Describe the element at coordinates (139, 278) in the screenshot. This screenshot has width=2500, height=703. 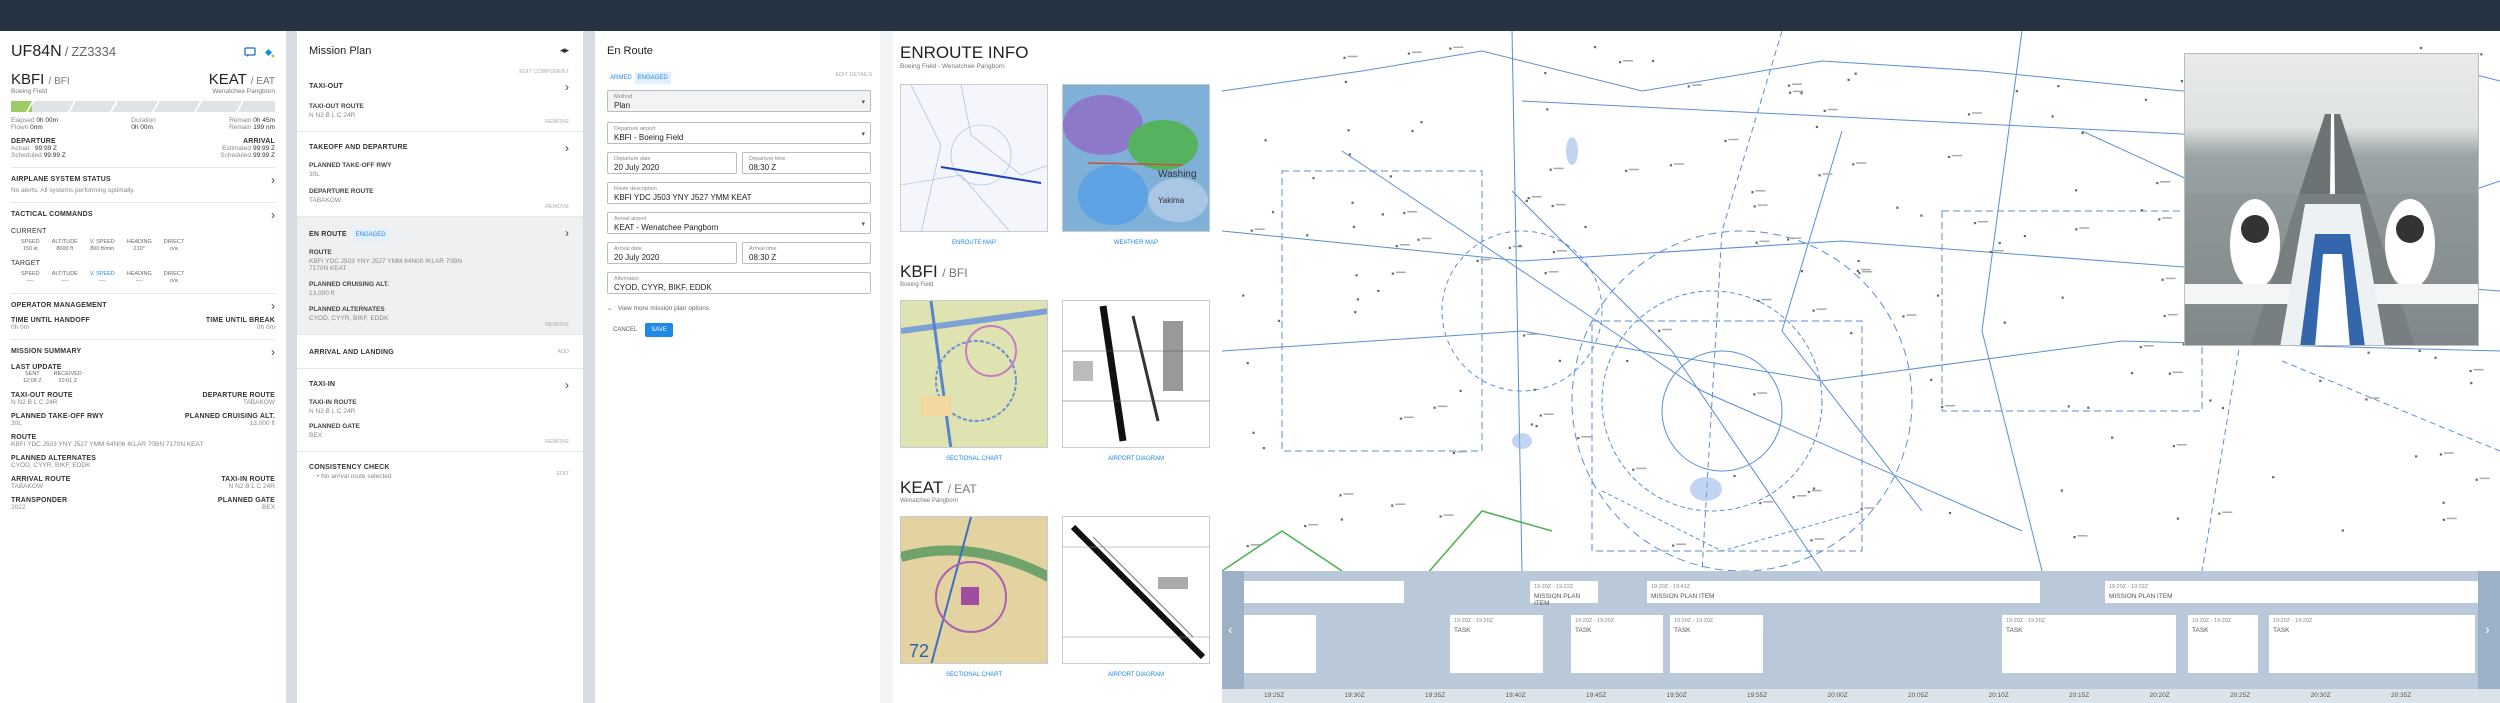
I see `command-heading: HEADING ----` at that location.